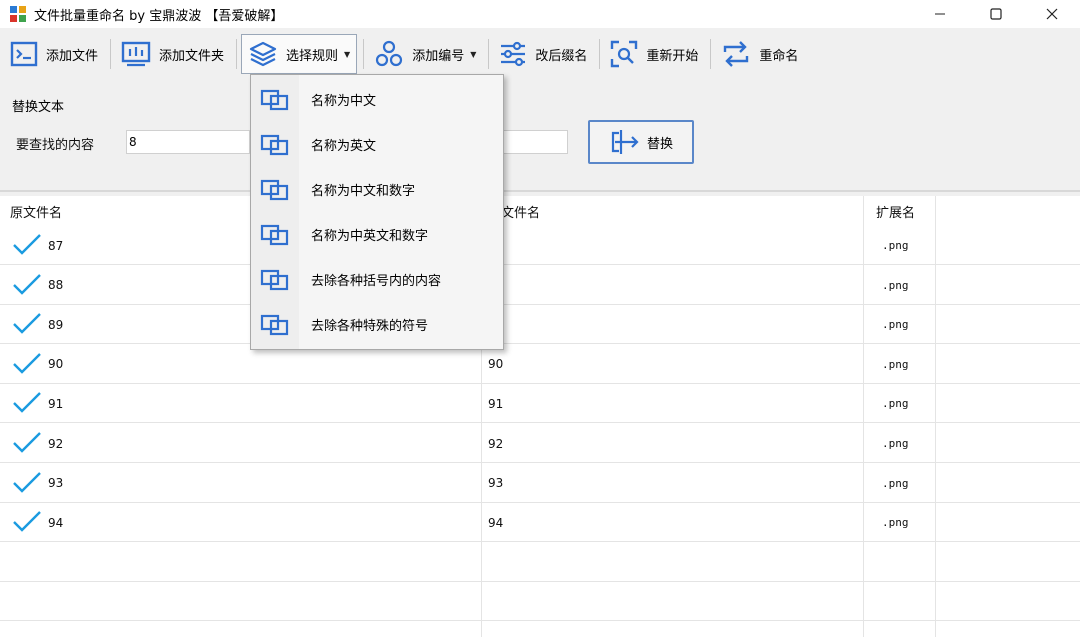  I want to click on maximize-icon, so click(996, 14).